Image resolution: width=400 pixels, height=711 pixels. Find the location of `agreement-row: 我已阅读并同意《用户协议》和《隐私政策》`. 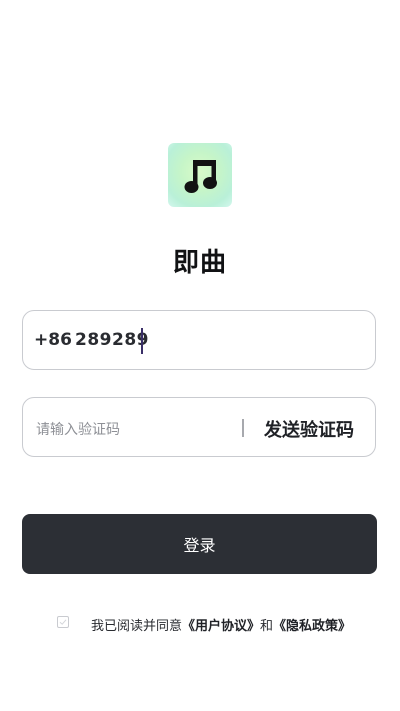

agreement-row: 我已阅读并同意《用户协议》和《隐私政策》 is located at coordinates (200, 624).